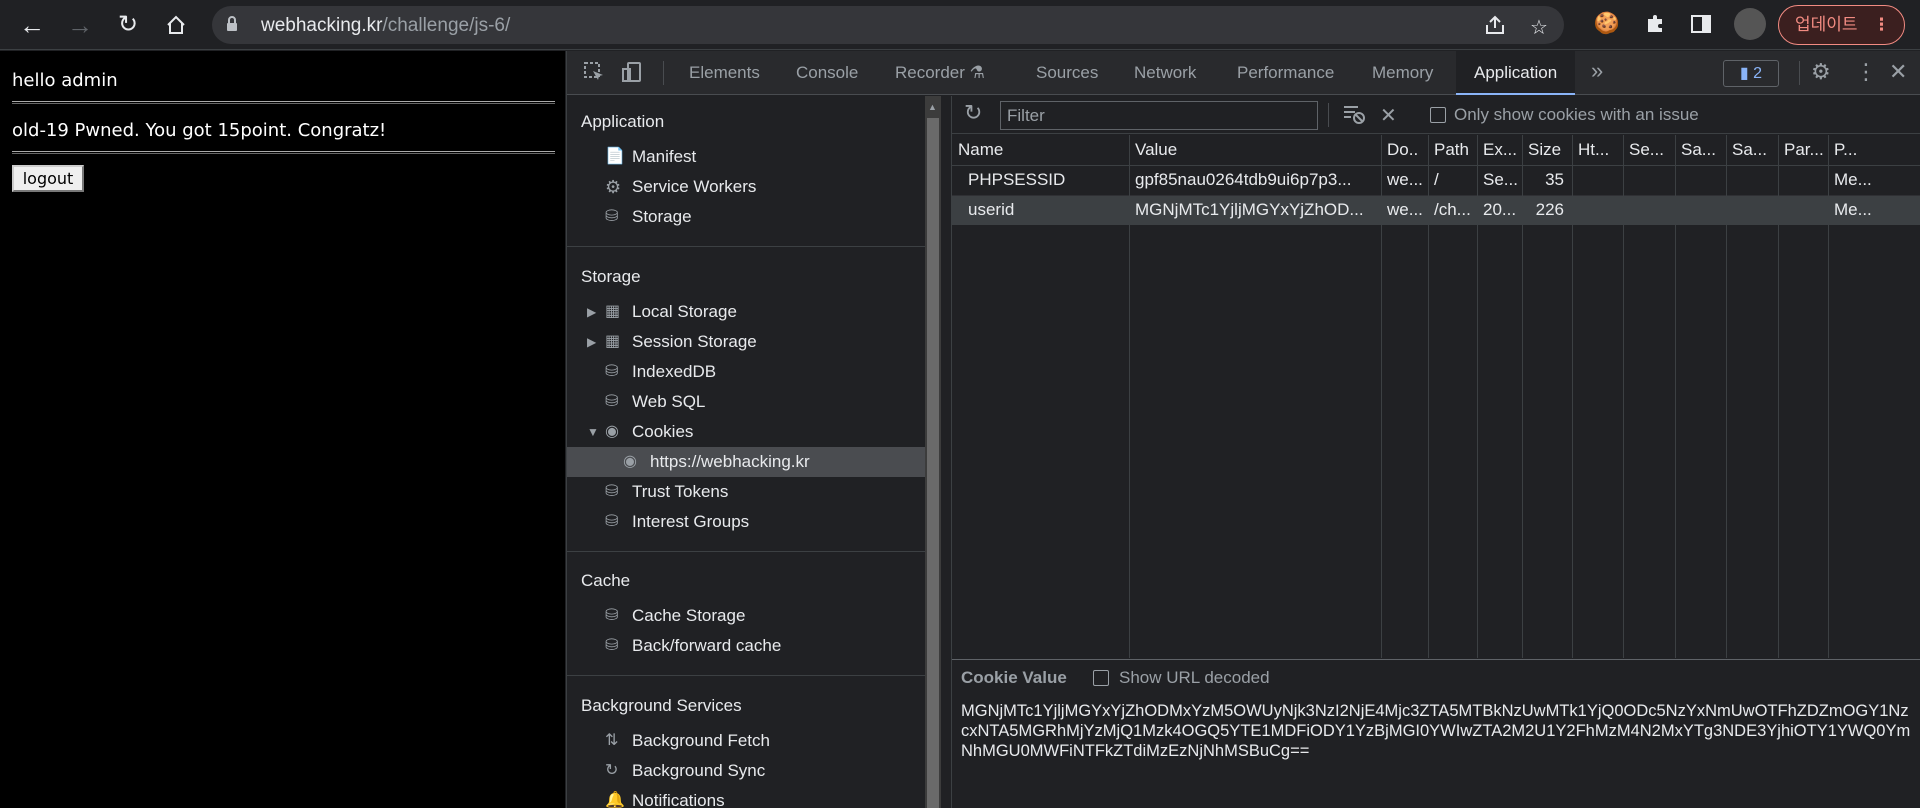 The width and height of the screenshot is (1920, 808). I want to click on address-bar: webhacking.kr/challenge/js-6/ ☆, so click(888, 25).